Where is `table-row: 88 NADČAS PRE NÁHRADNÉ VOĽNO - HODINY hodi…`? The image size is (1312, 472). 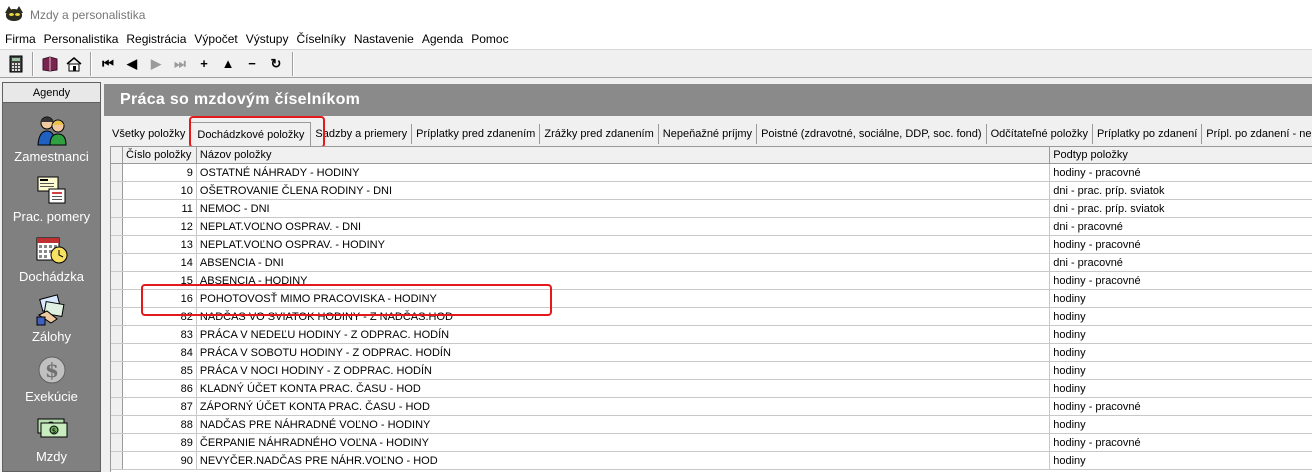 table-row: 88 NADČAS PRE NÁHRADNÉ VOĽNO - HODINY hodi… is located at coordinates (711, 425).